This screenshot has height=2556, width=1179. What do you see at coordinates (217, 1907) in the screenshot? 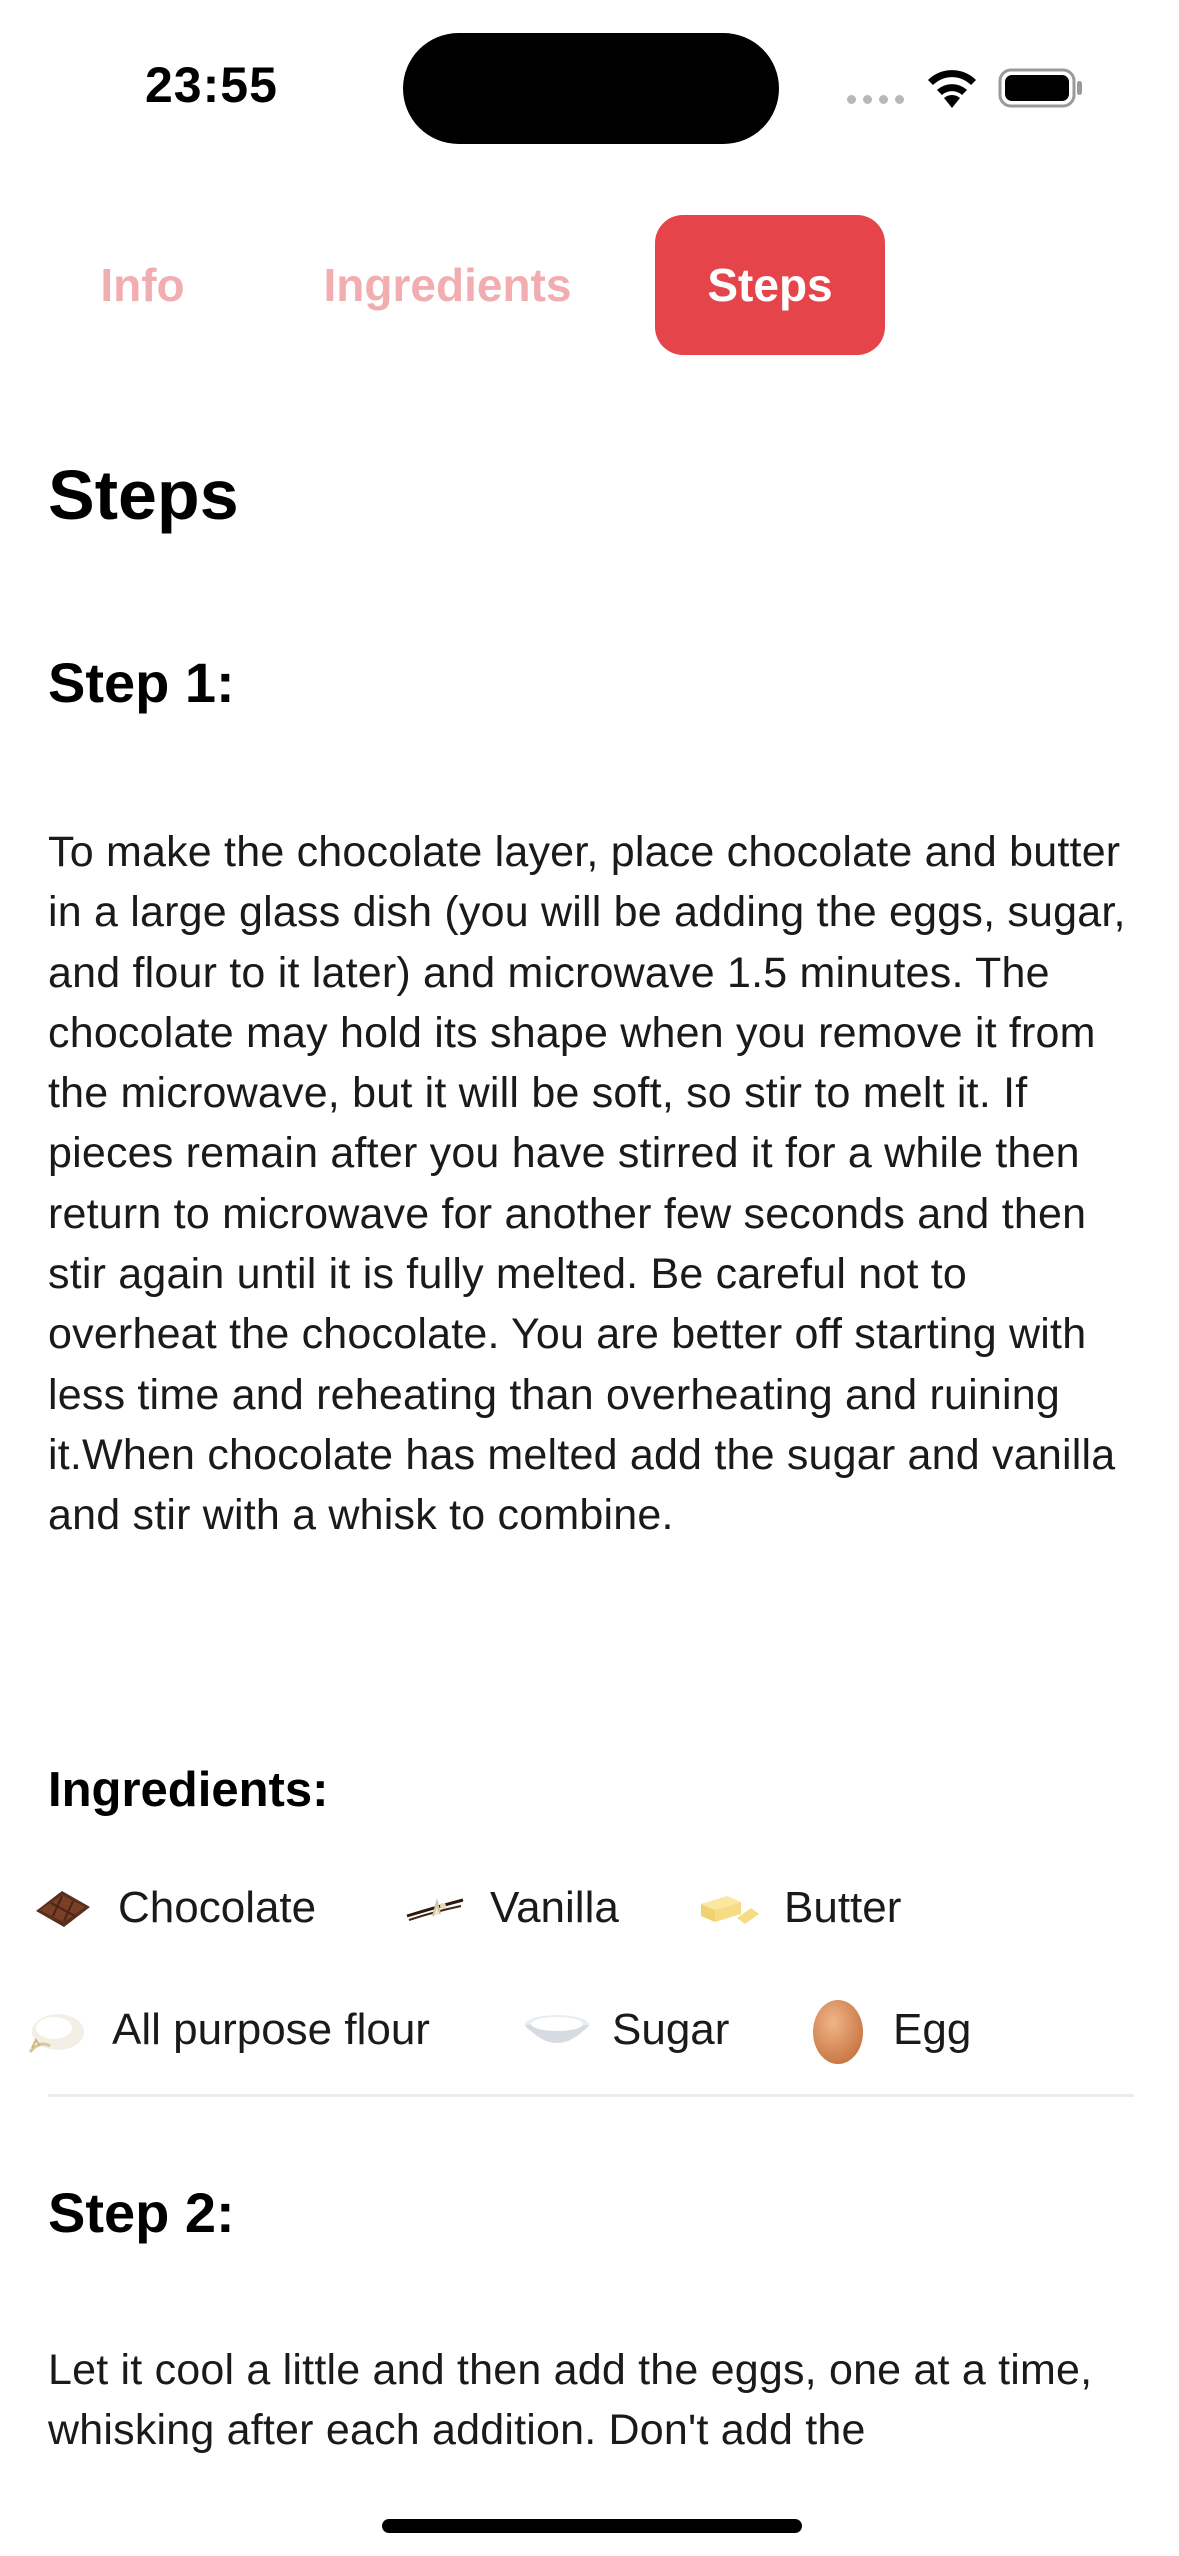
I see `ingredient-name: Chocolate` at bounding box center [217, 1907].